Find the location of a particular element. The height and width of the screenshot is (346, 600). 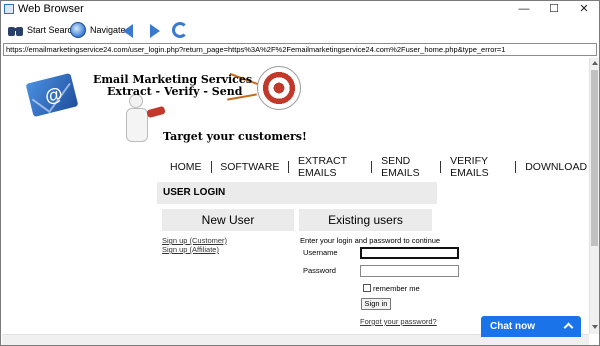

refresh-button is located at coordinates (180, 30).